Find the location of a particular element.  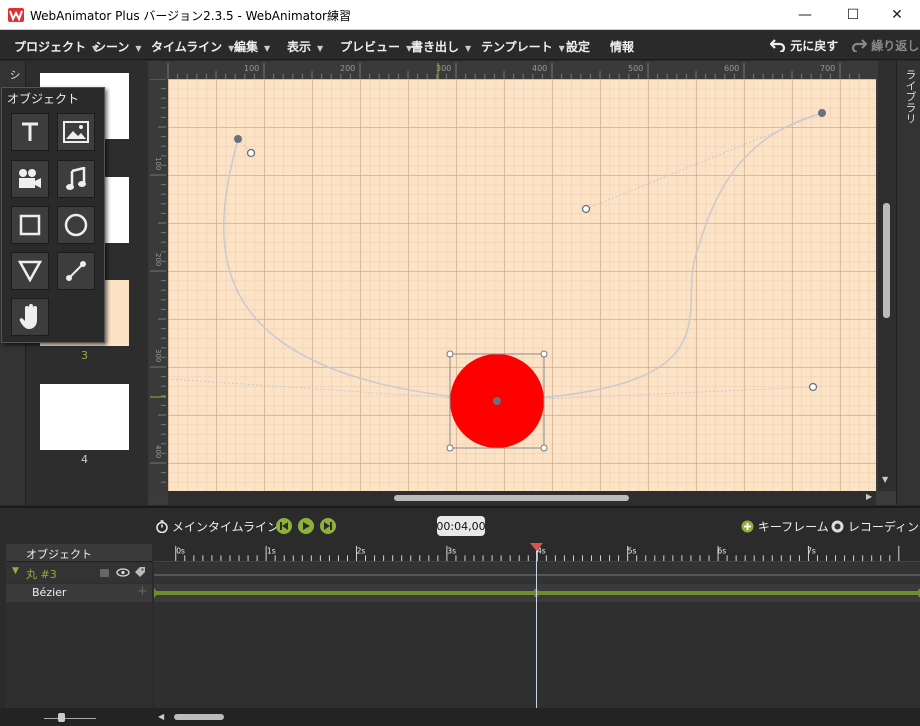

horizontal-scrollbar: ▶ is located at coordinates (522, 498).